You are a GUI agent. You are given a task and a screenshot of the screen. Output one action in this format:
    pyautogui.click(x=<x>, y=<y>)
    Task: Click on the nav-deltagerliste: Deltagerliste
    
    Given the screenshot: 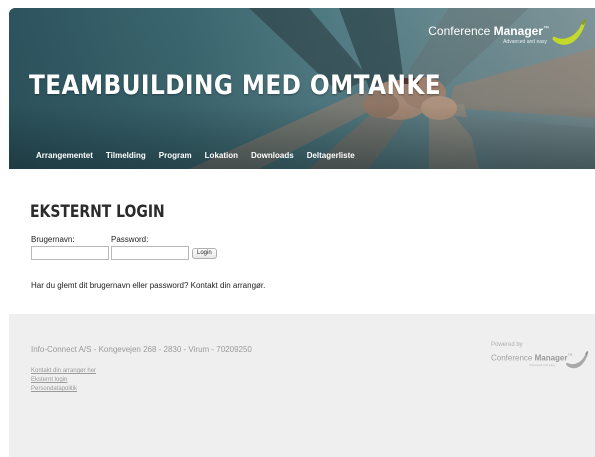 What is the action you would take?
    pyautogui.click(x=331, y=155)
    